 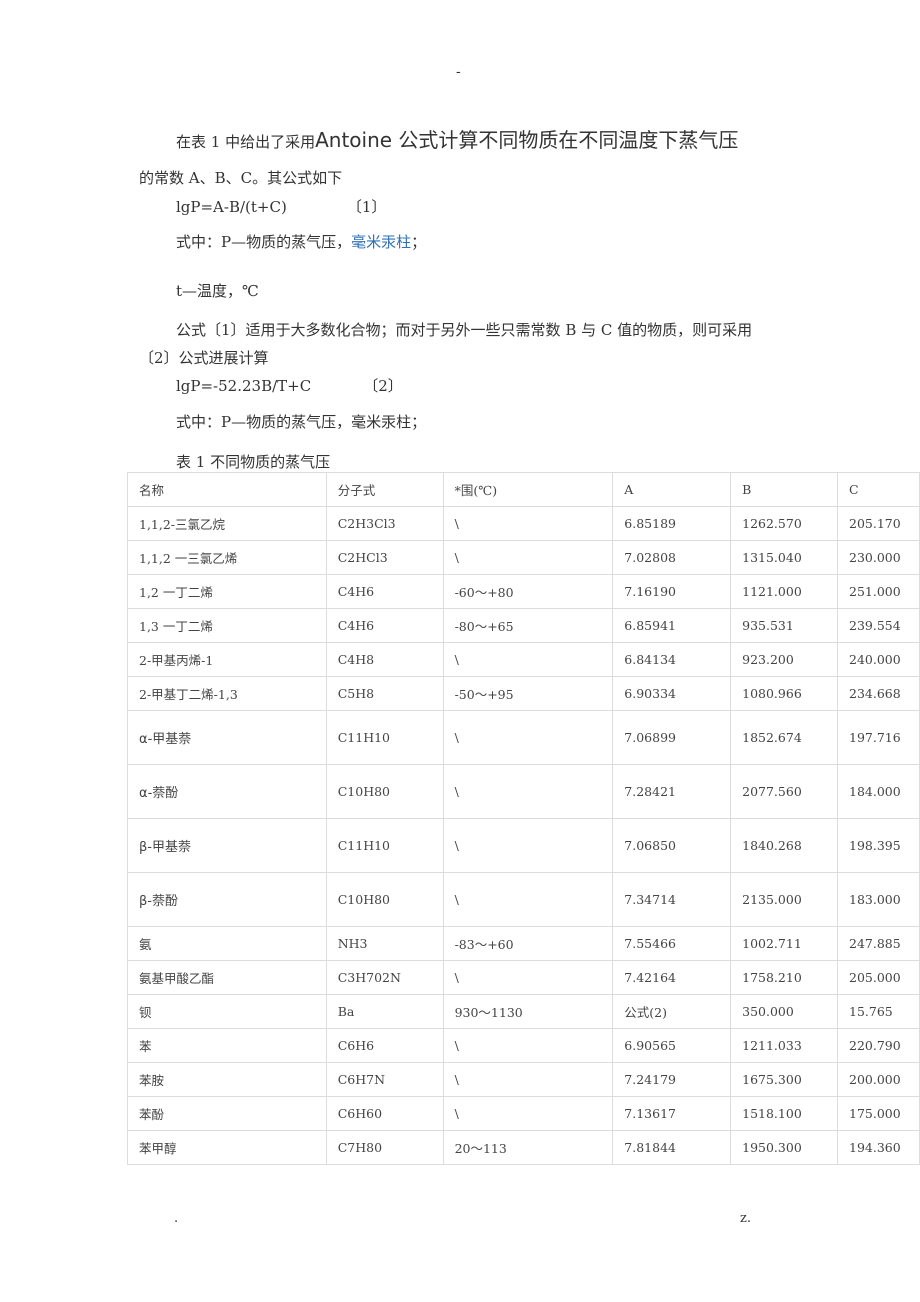 What do you see at coordinates (878, 659) in the screenshot?
I see `cell-c: 240.000` at bounding box center [878, 659].